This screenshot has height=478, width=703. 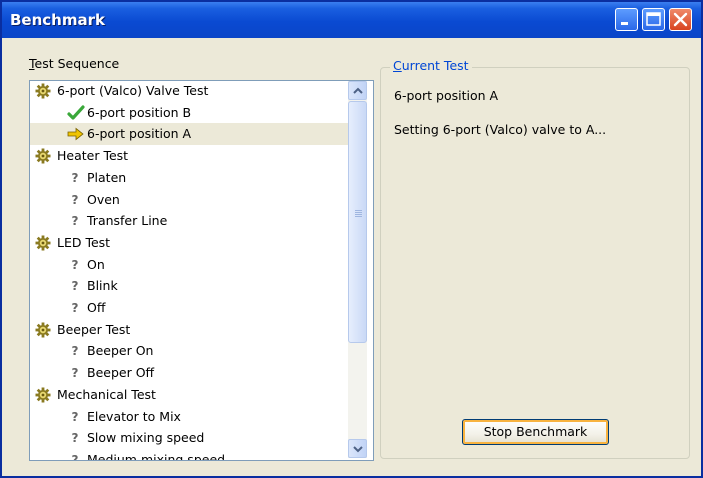 I want to click on tree-item-label: Mechanical Test, so click(x=106, y=394).